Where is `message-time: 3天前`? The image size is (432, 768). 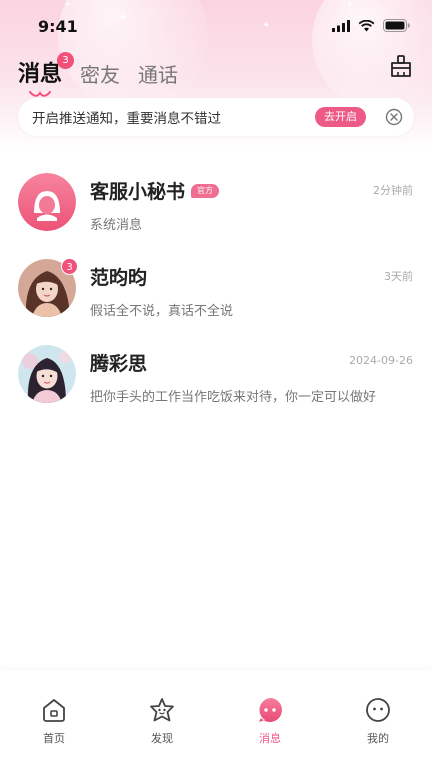 message-time: 3天前 is located at coordinates (398, 276).